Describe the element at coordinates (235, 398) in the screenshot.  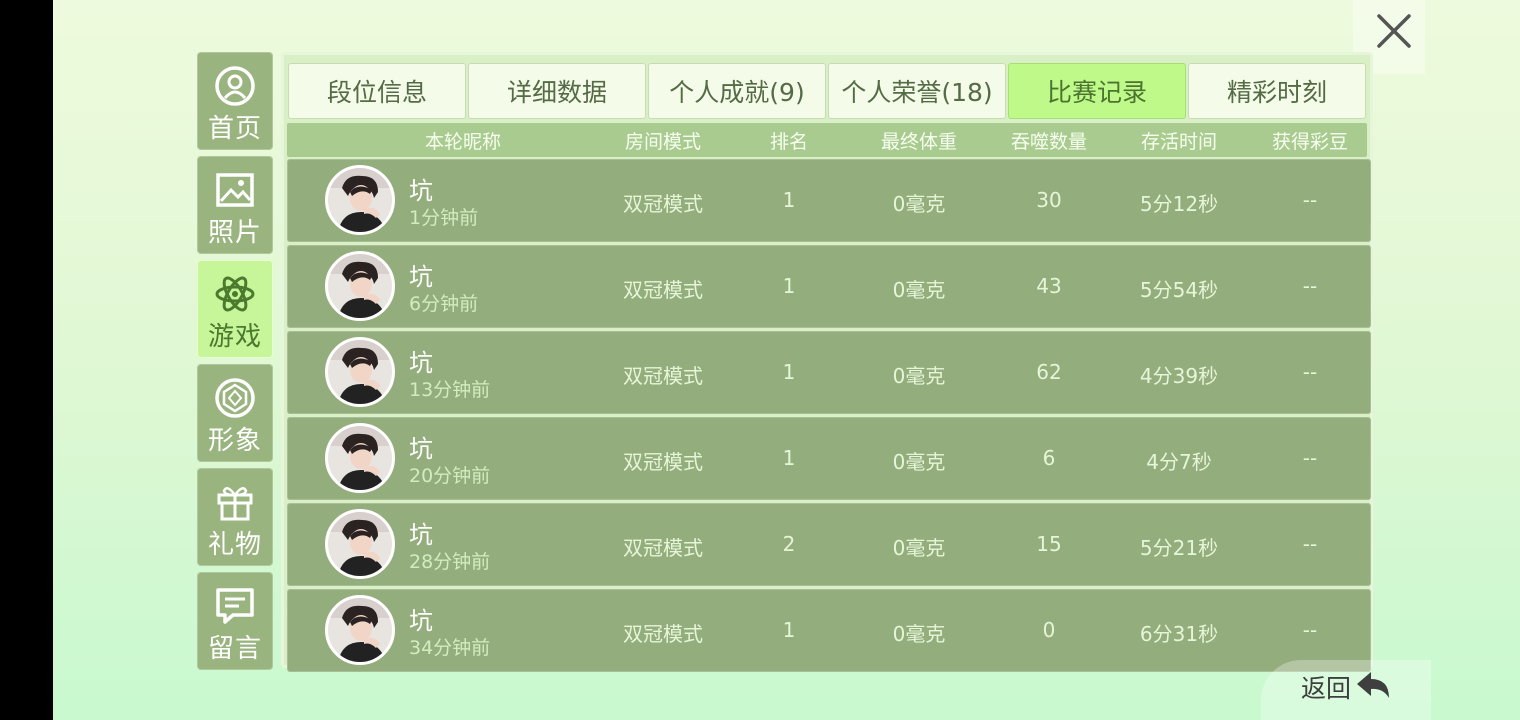
I see `diamond-icon` at that location.